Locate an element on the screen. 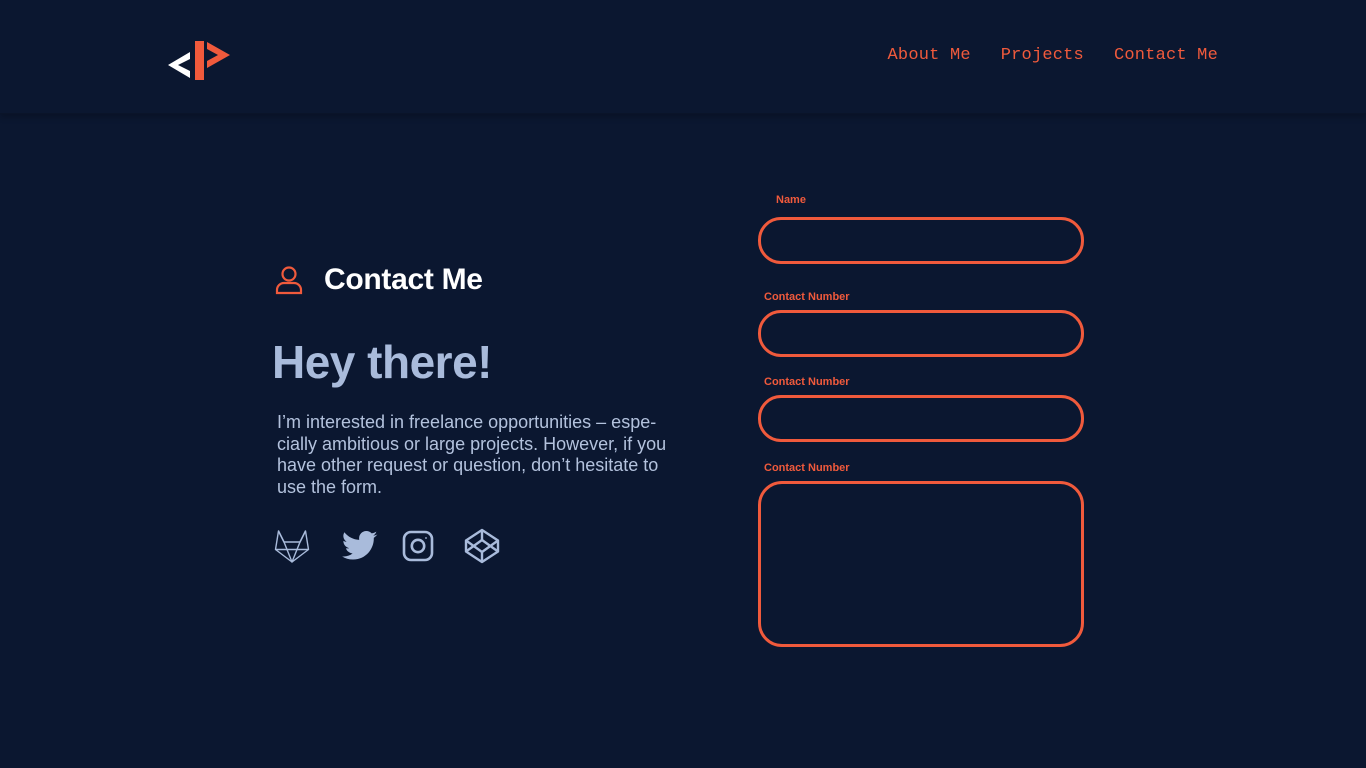 The width and height of the screenshot is (1366, 768). user-icon is located at coordinates (289, 280).